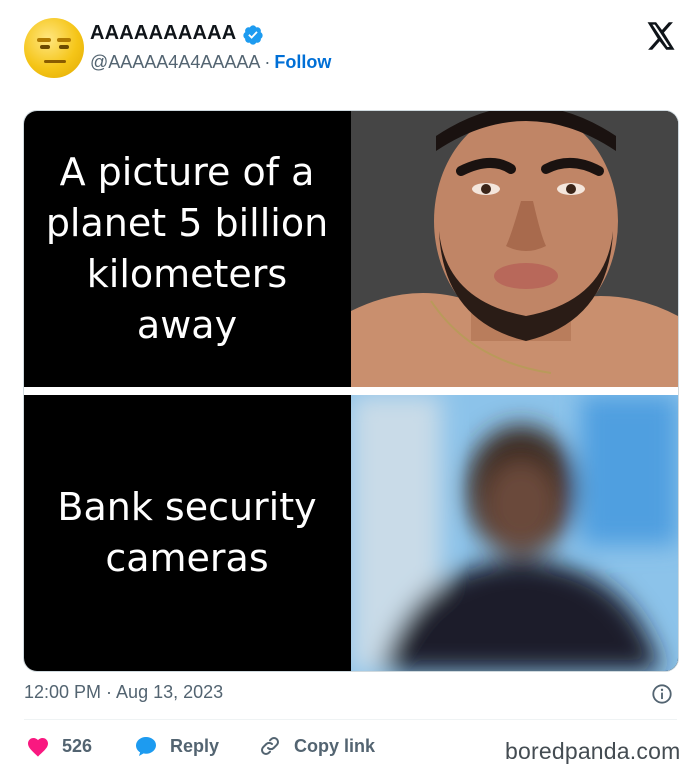 Image resolution: width=700 pixels, height=773 pixels. What do you see at coordinates (77, 745) in the screenshot?
I see `like-count: 526` at bounding box center [77, 745].